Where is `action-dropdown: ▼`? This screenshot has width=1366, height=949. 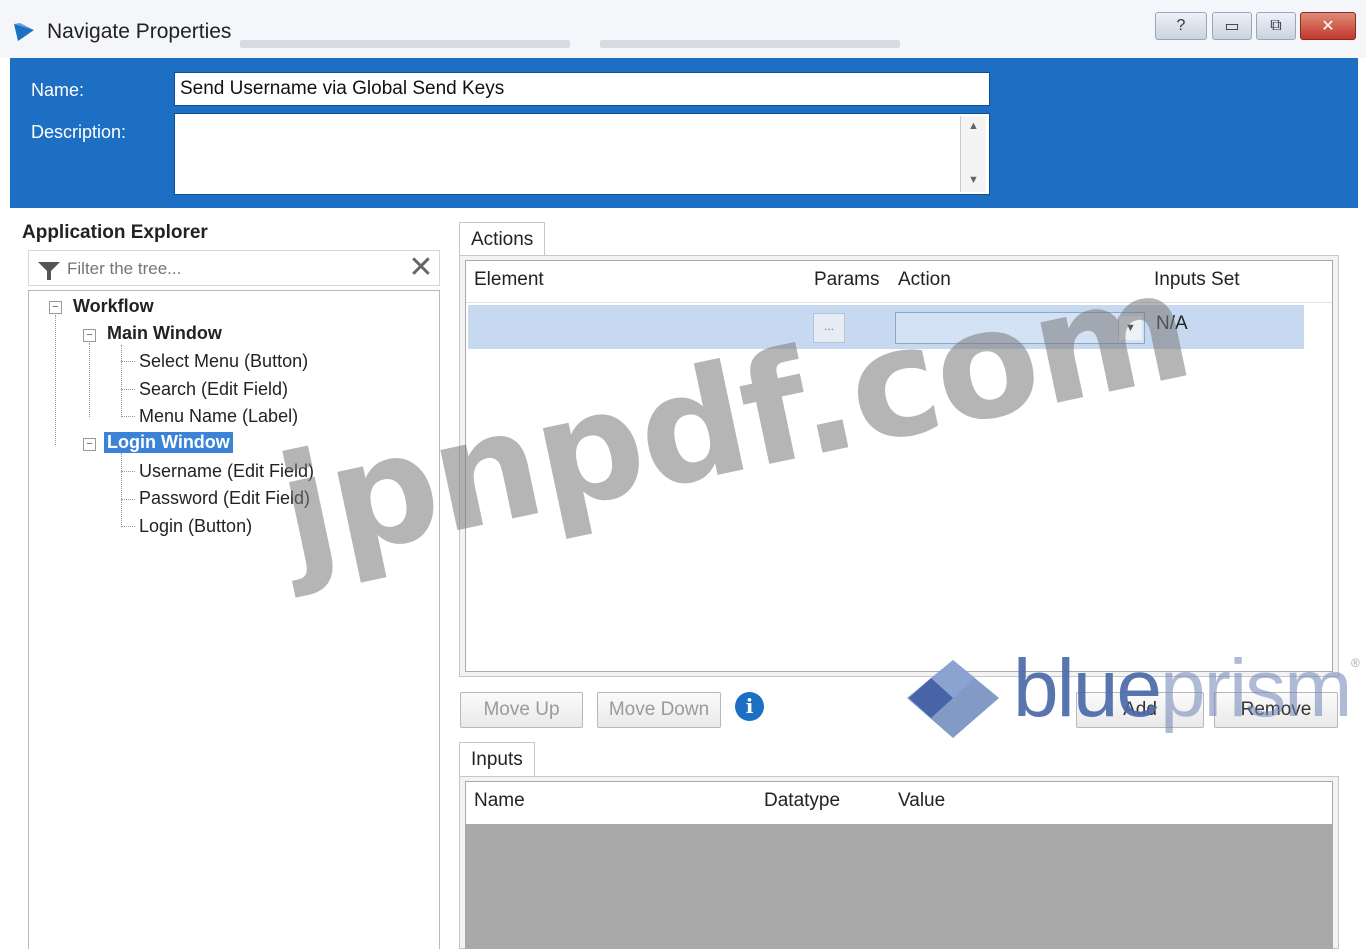
action-dropdown: ▼ is located at coordinates (1020, 328).